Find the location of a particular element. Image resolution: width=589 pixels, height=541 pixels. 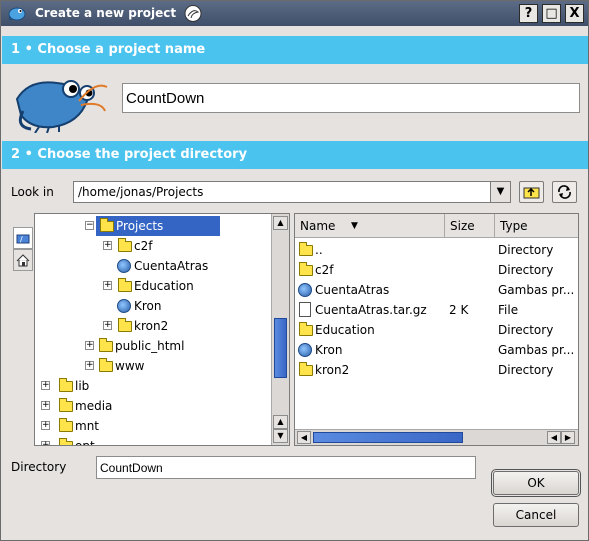

maximize-button: □ is located at coordinates (551, 13).